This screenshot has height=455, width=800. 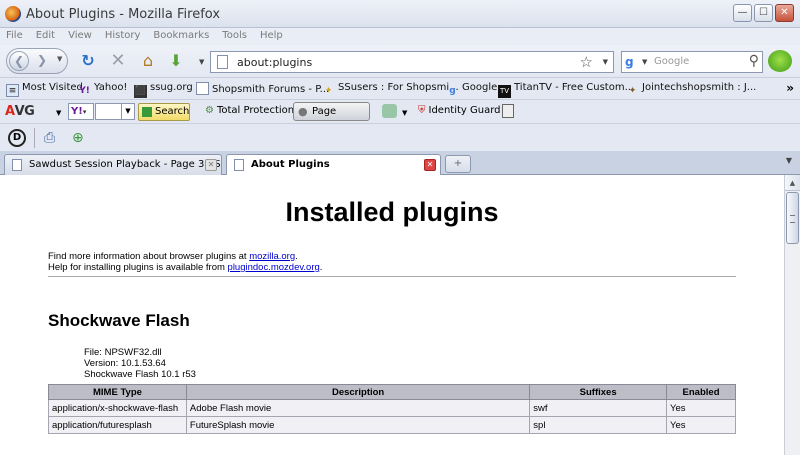 What do you see at coordinates (12, 90) in the screenshot?
I see `bookmark-folder-icon: ≡` at bounding box center [12, 90].